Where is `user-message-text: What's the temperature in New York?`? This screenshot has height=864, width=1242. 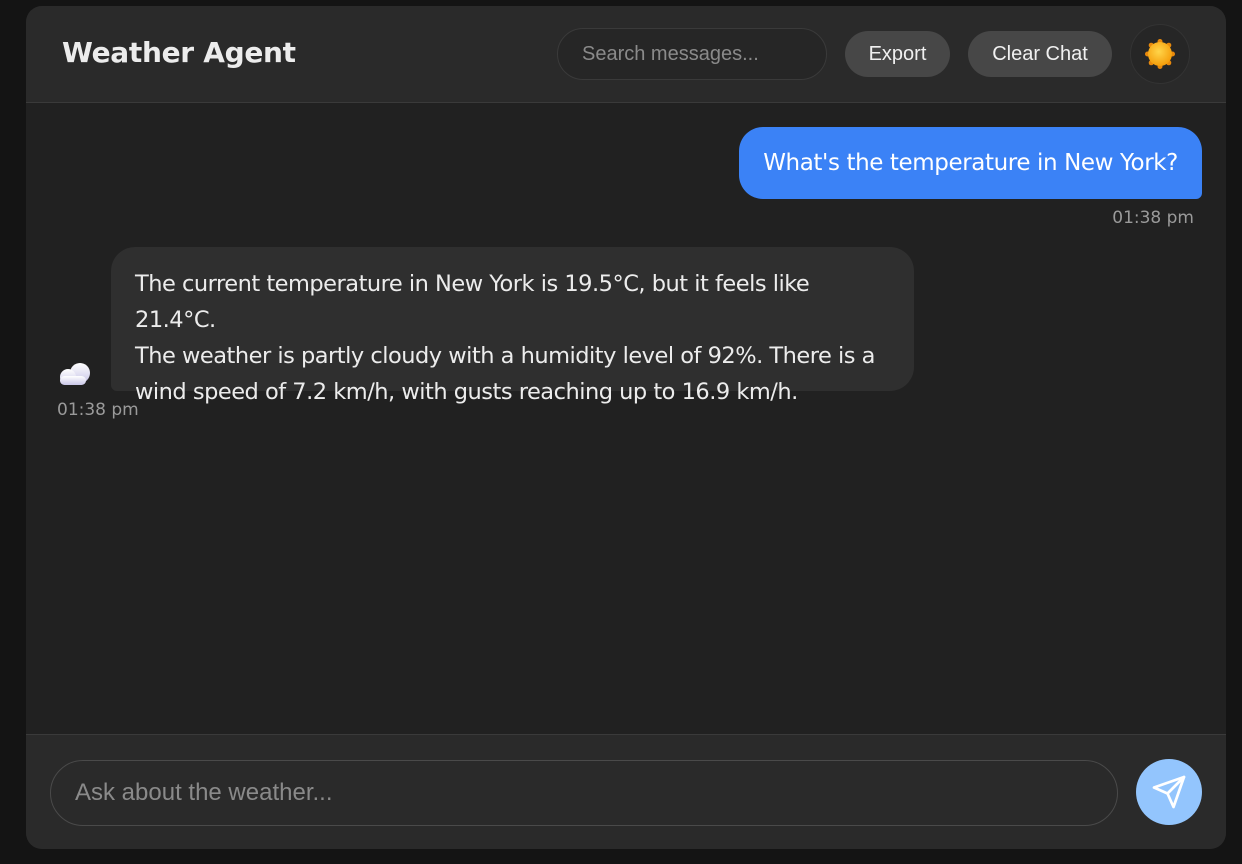
user-message-text: What's the temperature in New York? is located at coordinates (970, 163).